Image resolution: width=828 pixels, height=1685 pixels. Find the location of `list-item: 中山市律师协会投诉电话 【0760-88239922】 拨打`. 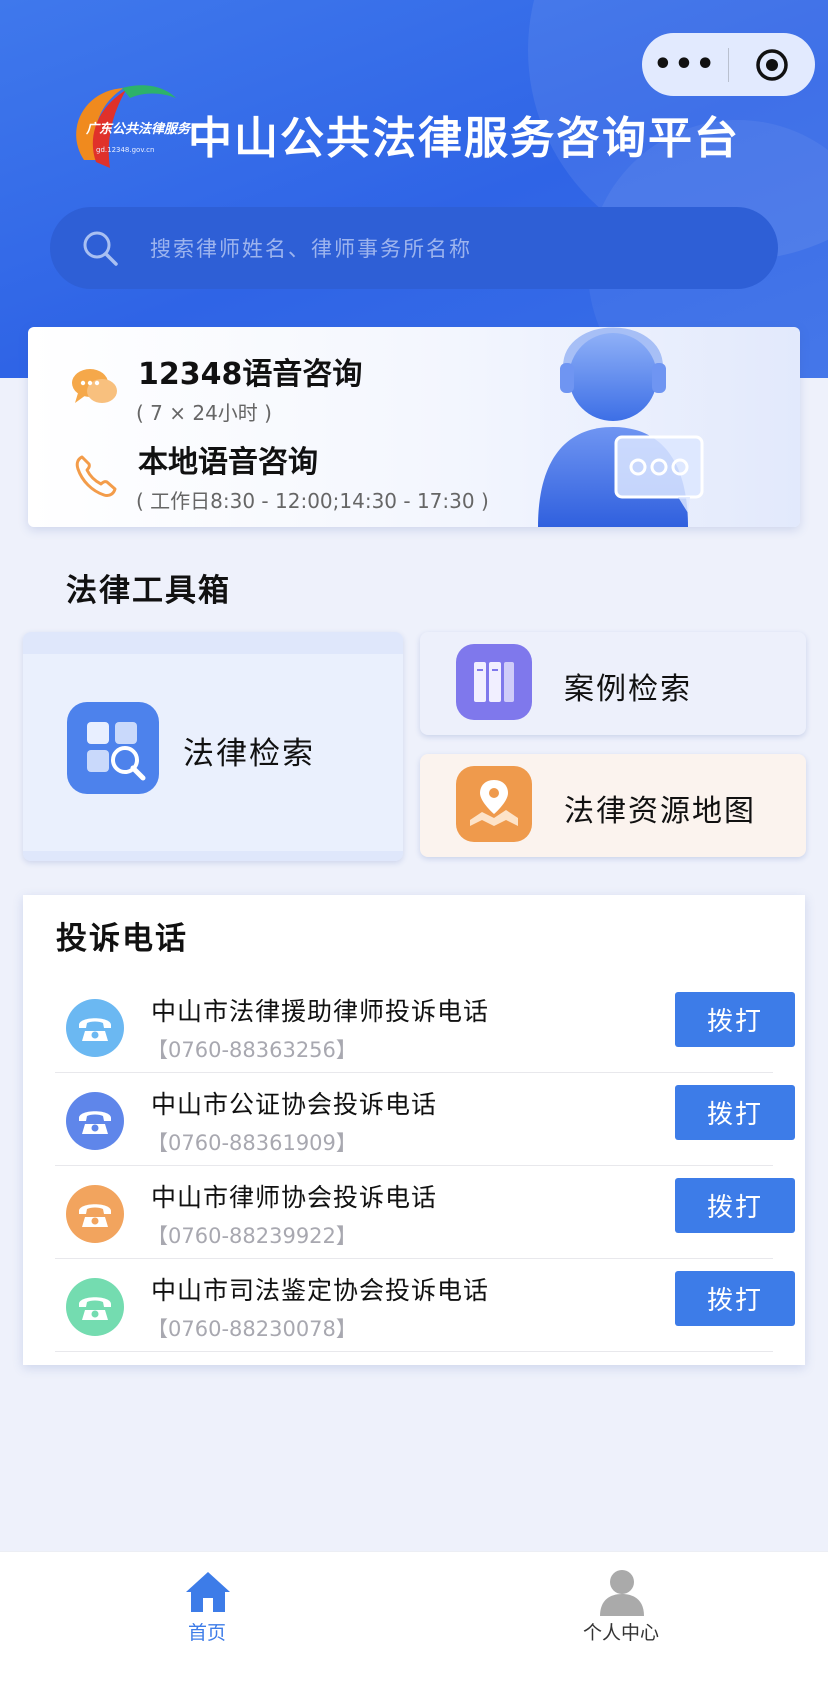

list-item: 中山市律师协会投诉电话 【0760-88239922】 拨打 is located at coordinates (425, 1212).